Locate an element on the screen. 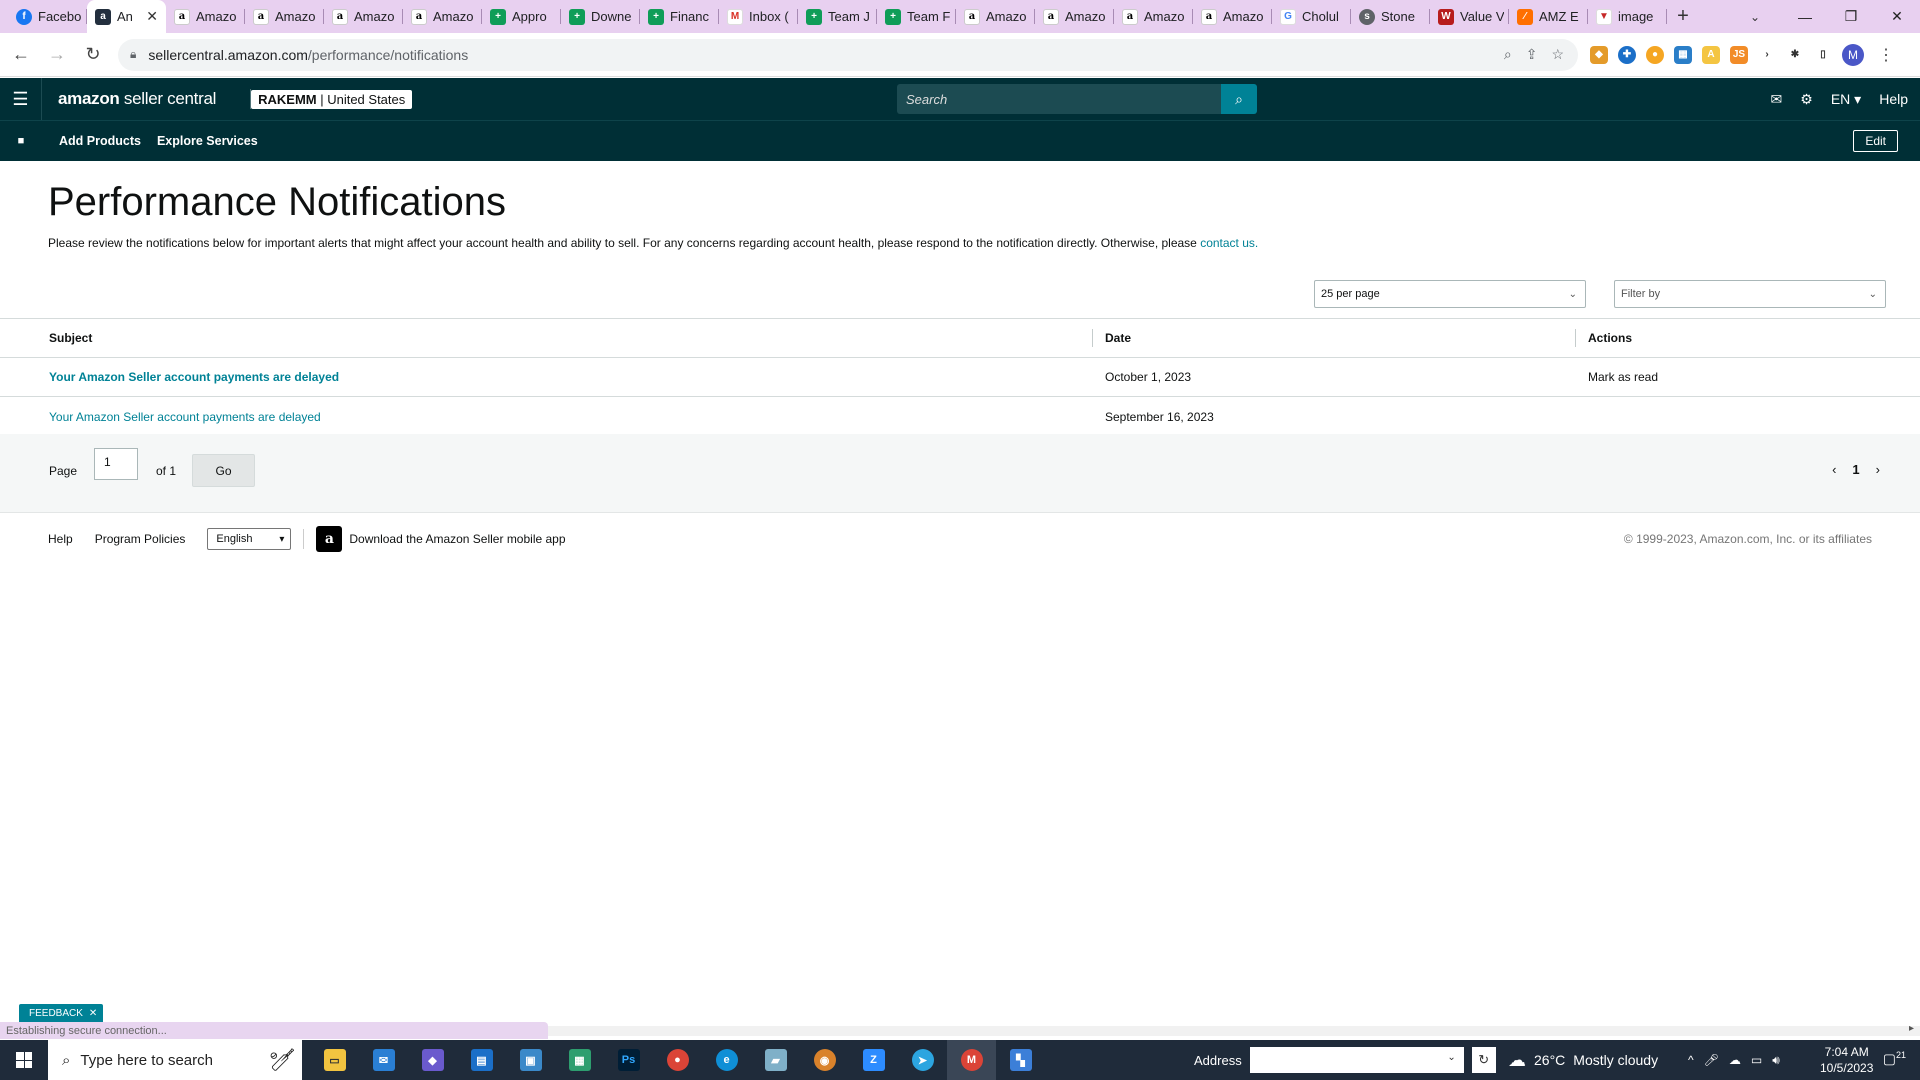 The width and height of the screenshot is (1920, 1080). horizontal-scrollbar is located at coordinates (1234, 1029).